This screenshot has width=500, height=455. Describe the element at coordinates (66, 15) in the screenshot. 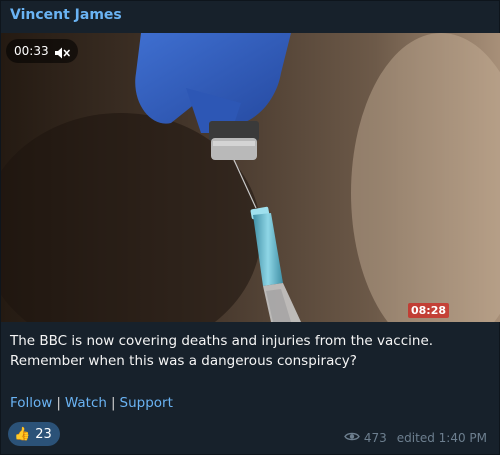

I see `post-author: Vincent James` at that location.